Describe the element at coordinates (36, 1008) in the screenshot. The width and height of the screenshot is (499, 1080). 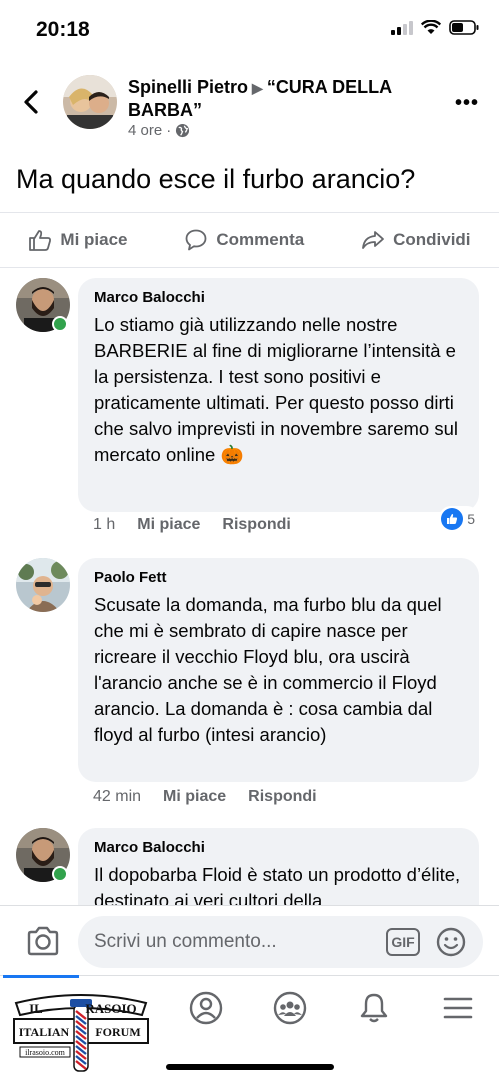
I see `svg-text: IL` at that location.